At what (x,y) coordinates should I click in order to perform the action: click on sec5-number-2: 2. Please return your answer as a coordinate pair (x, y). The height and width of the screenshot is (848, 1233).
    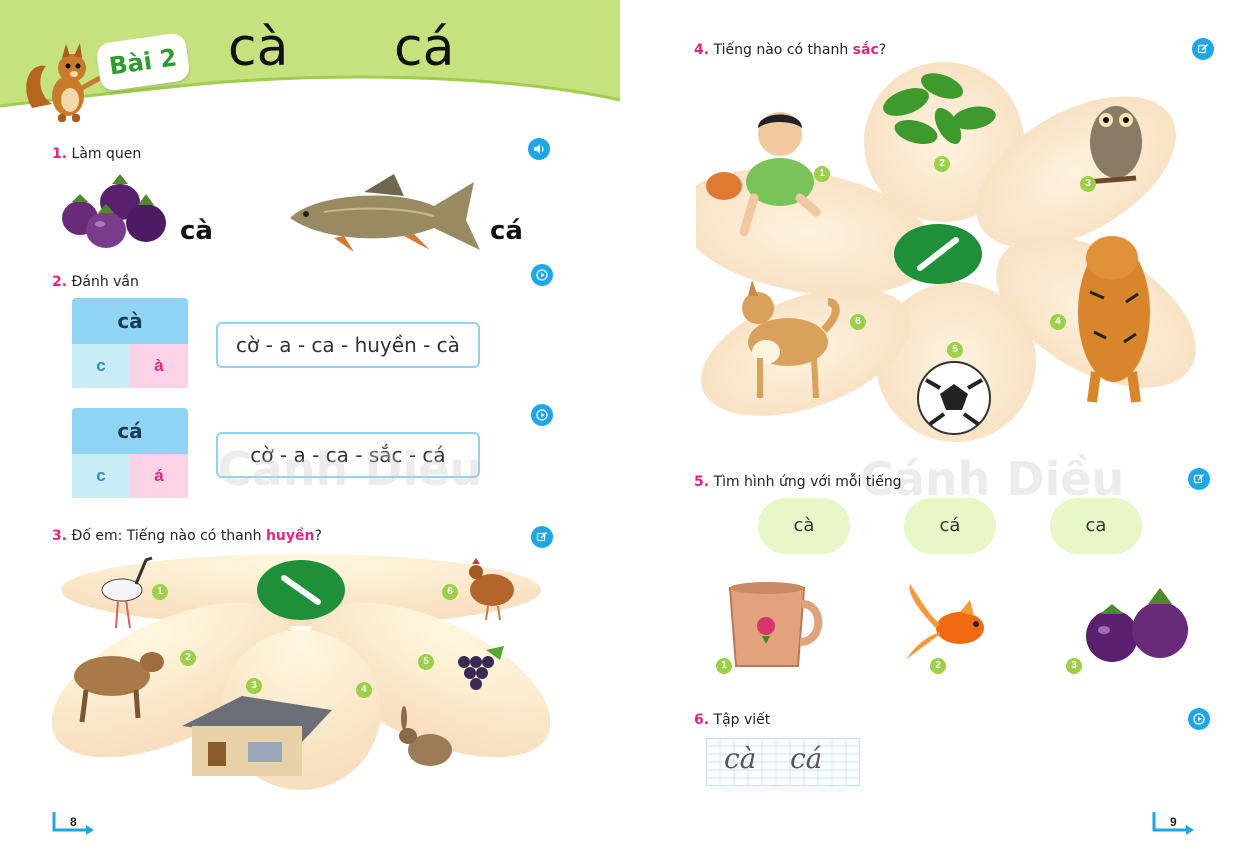
    Looking at the image, I should click on (938, 666).